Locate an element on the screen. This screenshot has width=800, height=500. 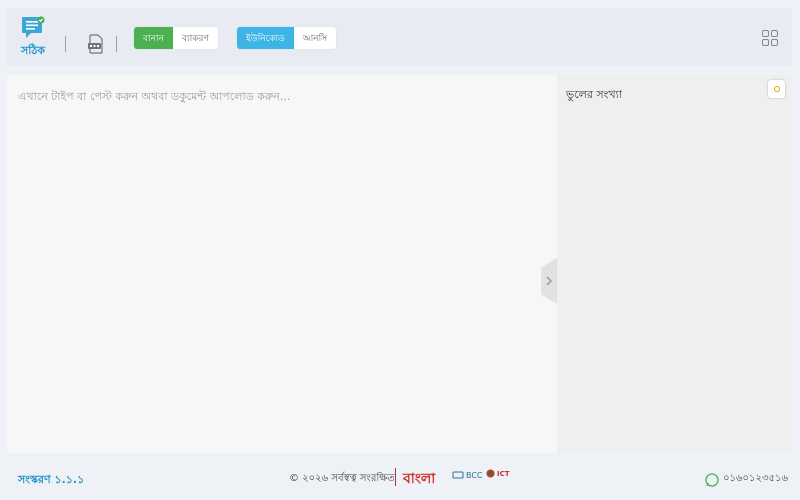
error-count-badge is located at coordinates (776, 89).